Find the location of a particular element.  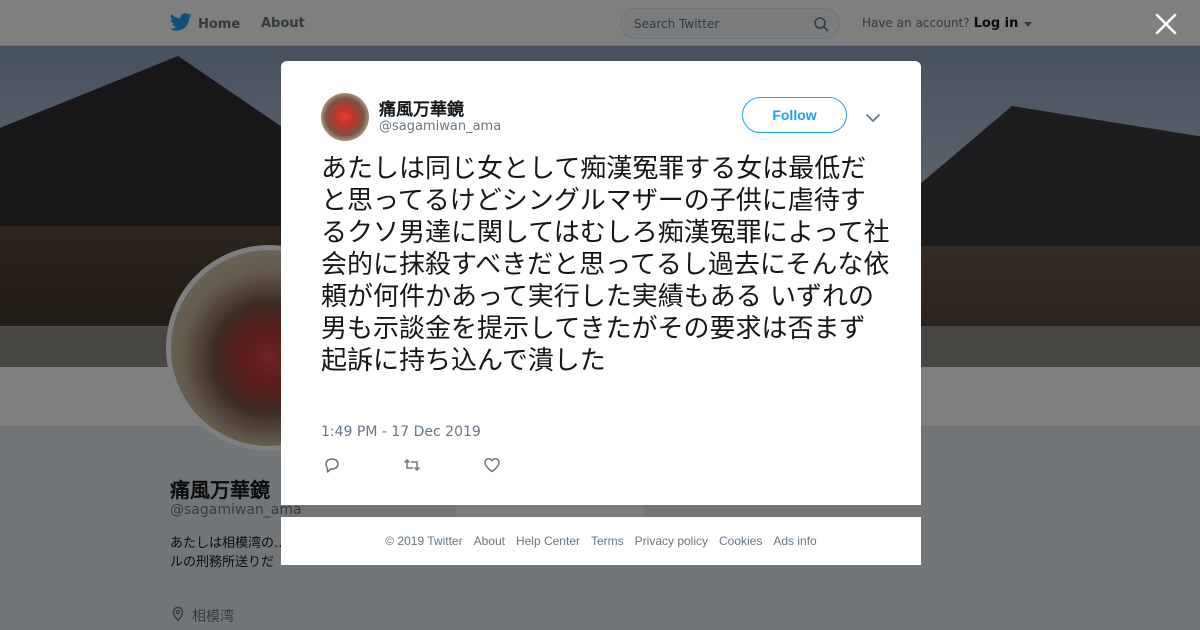

footer-link-privacy: Privacy policy is located at coordinates (671, 541).